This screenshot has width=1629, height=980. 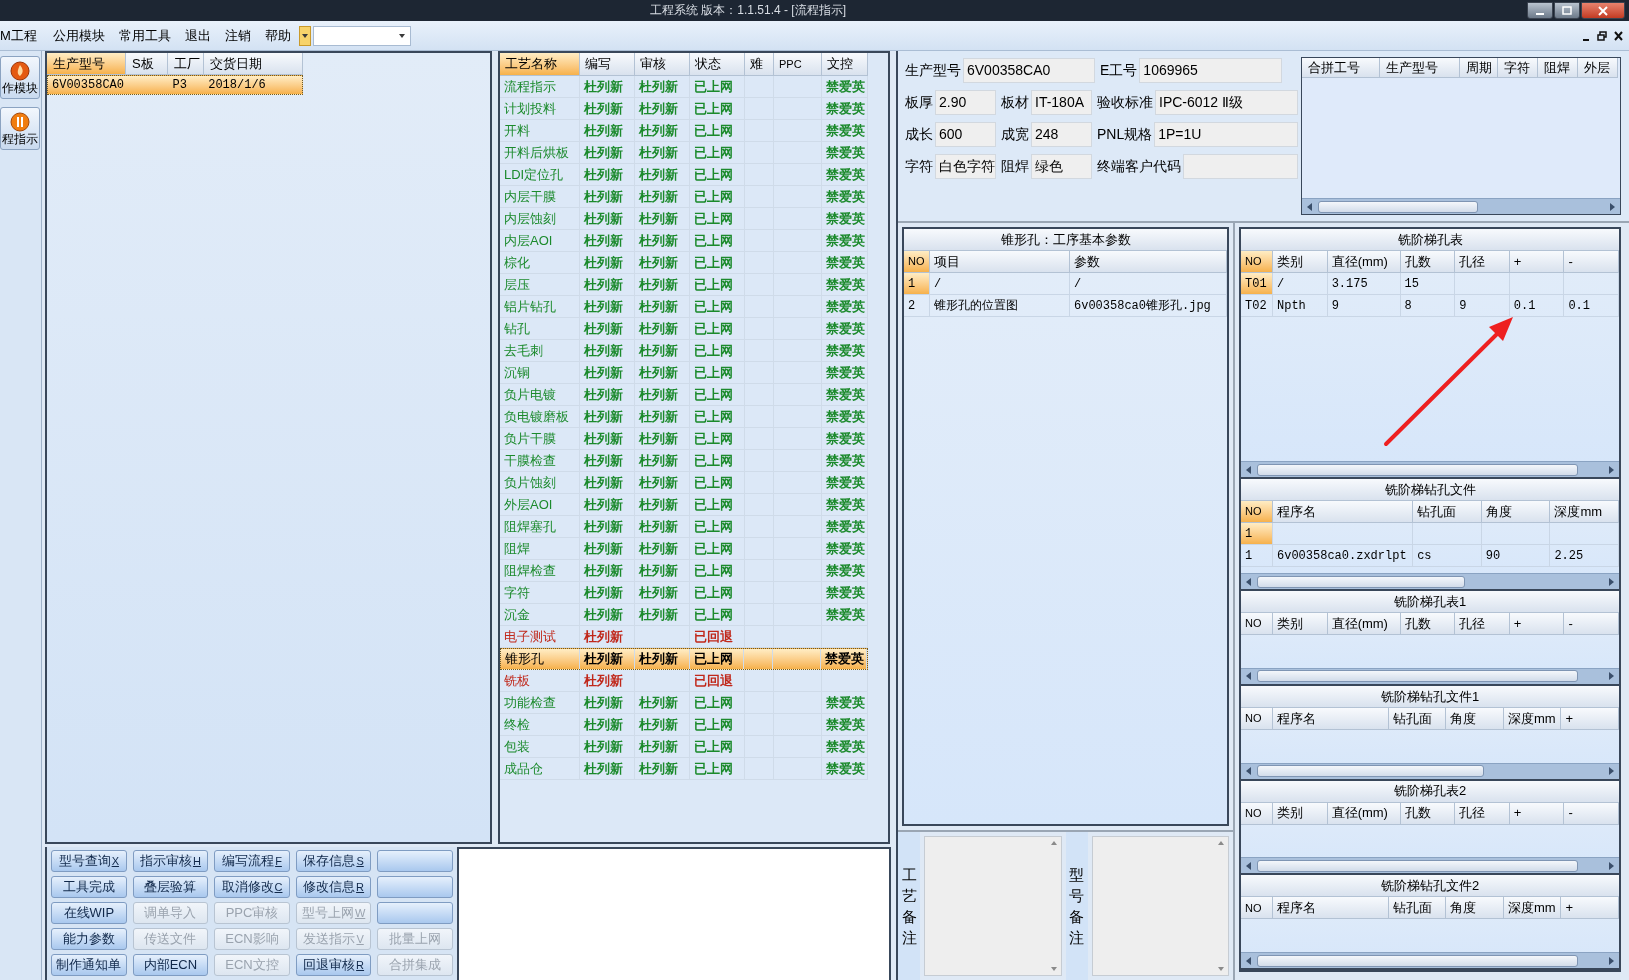 What do you see at coordinates (684, 549) in the screenshot?
I see `table-row: 阻焊 杜列新 杜列新 已上网 禁爱英` at bounding box center [684, 549].